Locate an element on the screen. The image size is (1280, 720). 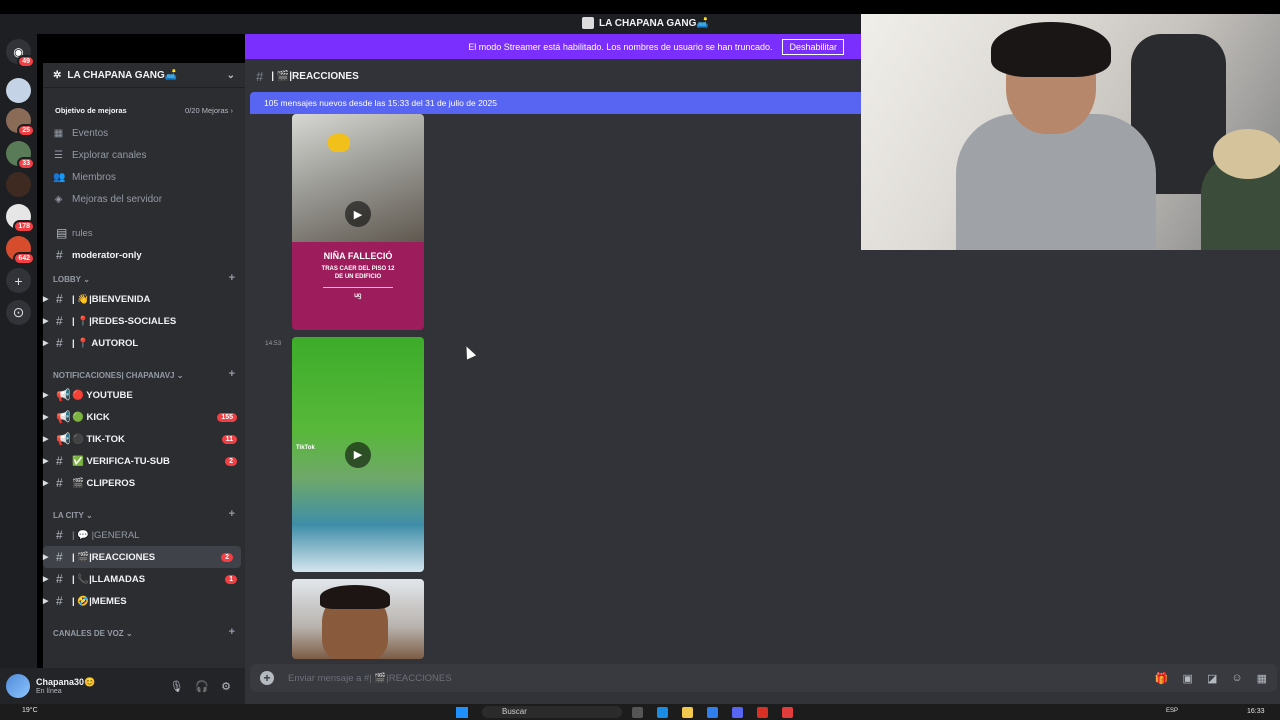
composer-placeholder: Enviar mensaje a #| 🎬|REACCIONES is located at coordinates (370, 678).